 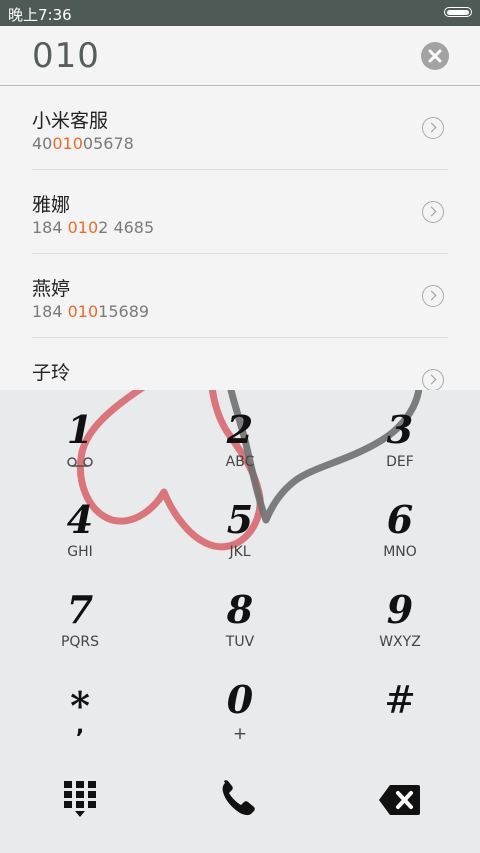 What do you see at coordinates (240, 429) in the screenshot?
I see `key-digit: 2` at bounding box center [240, 429].